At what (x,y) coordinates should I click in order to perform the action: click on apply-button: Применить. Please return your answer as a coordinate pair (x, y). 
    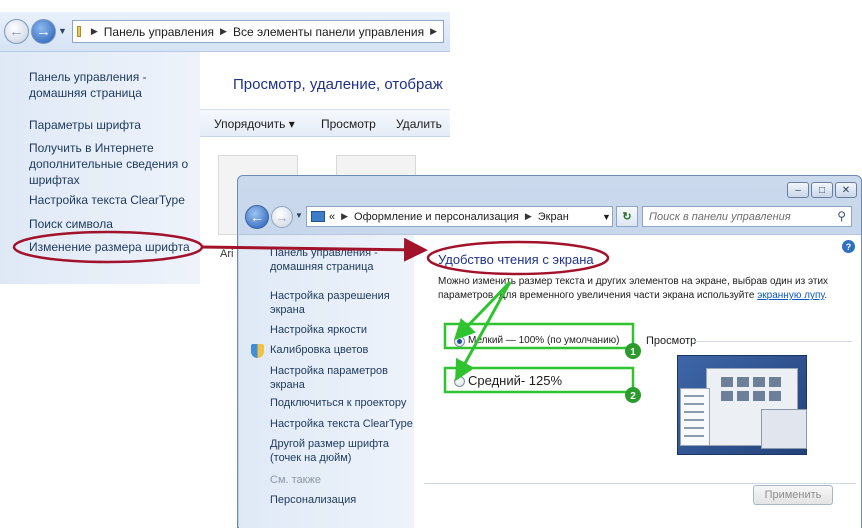
    Looking at the image, I should click on (793, 495).